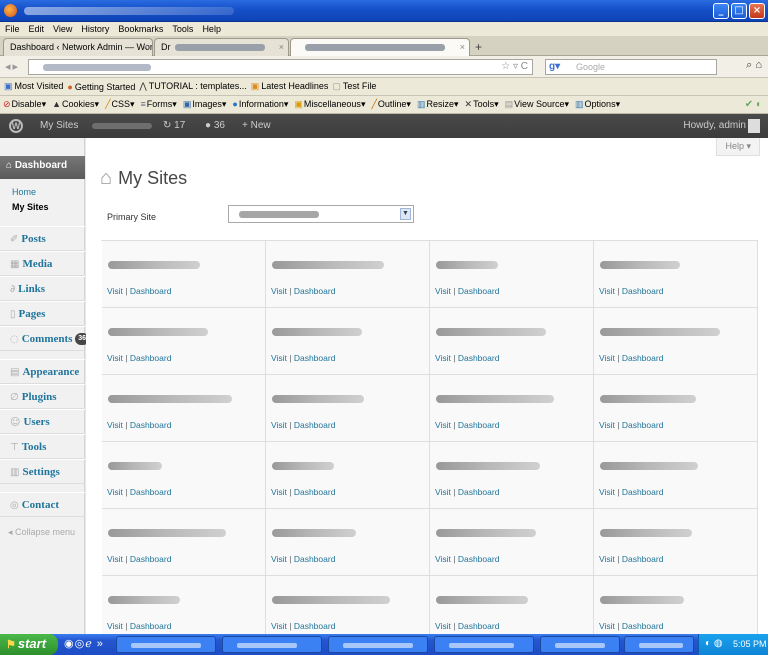 The width and height of the screenshot is (768, 655). What do you see at coordinates (757, 11) in the screenshot?
I see `close-button: ×` at bounding box center [757, 11].